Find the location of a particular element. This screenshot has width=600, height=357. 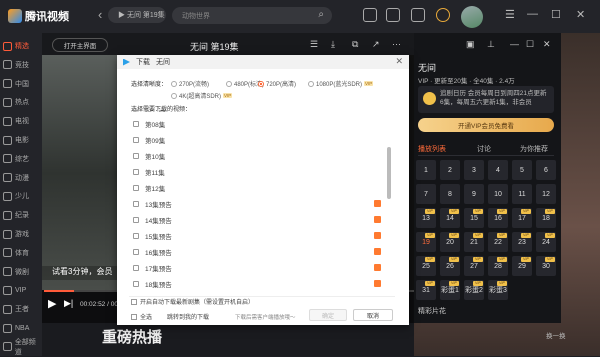

episode-row: 第11集 is located at coordinates (257, 171).